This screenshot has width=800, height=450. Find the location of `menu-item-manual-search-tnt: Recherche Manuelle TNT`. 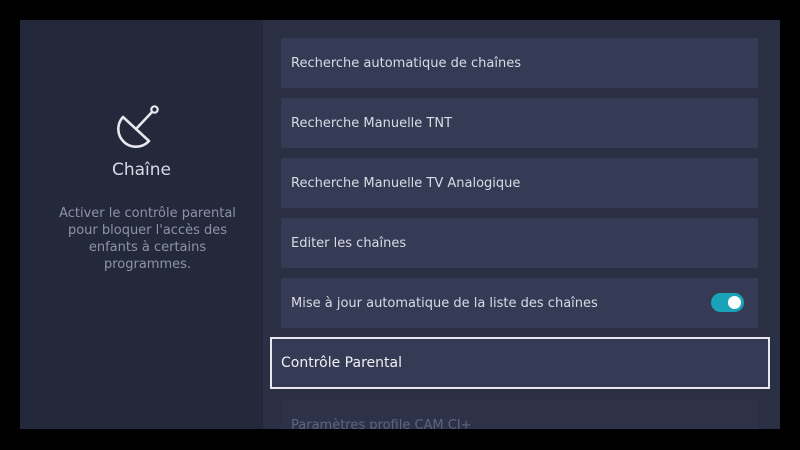

menu-item-manual-search-tnt: Recherche Manuelle TNT is located at coordinates (519, 123).